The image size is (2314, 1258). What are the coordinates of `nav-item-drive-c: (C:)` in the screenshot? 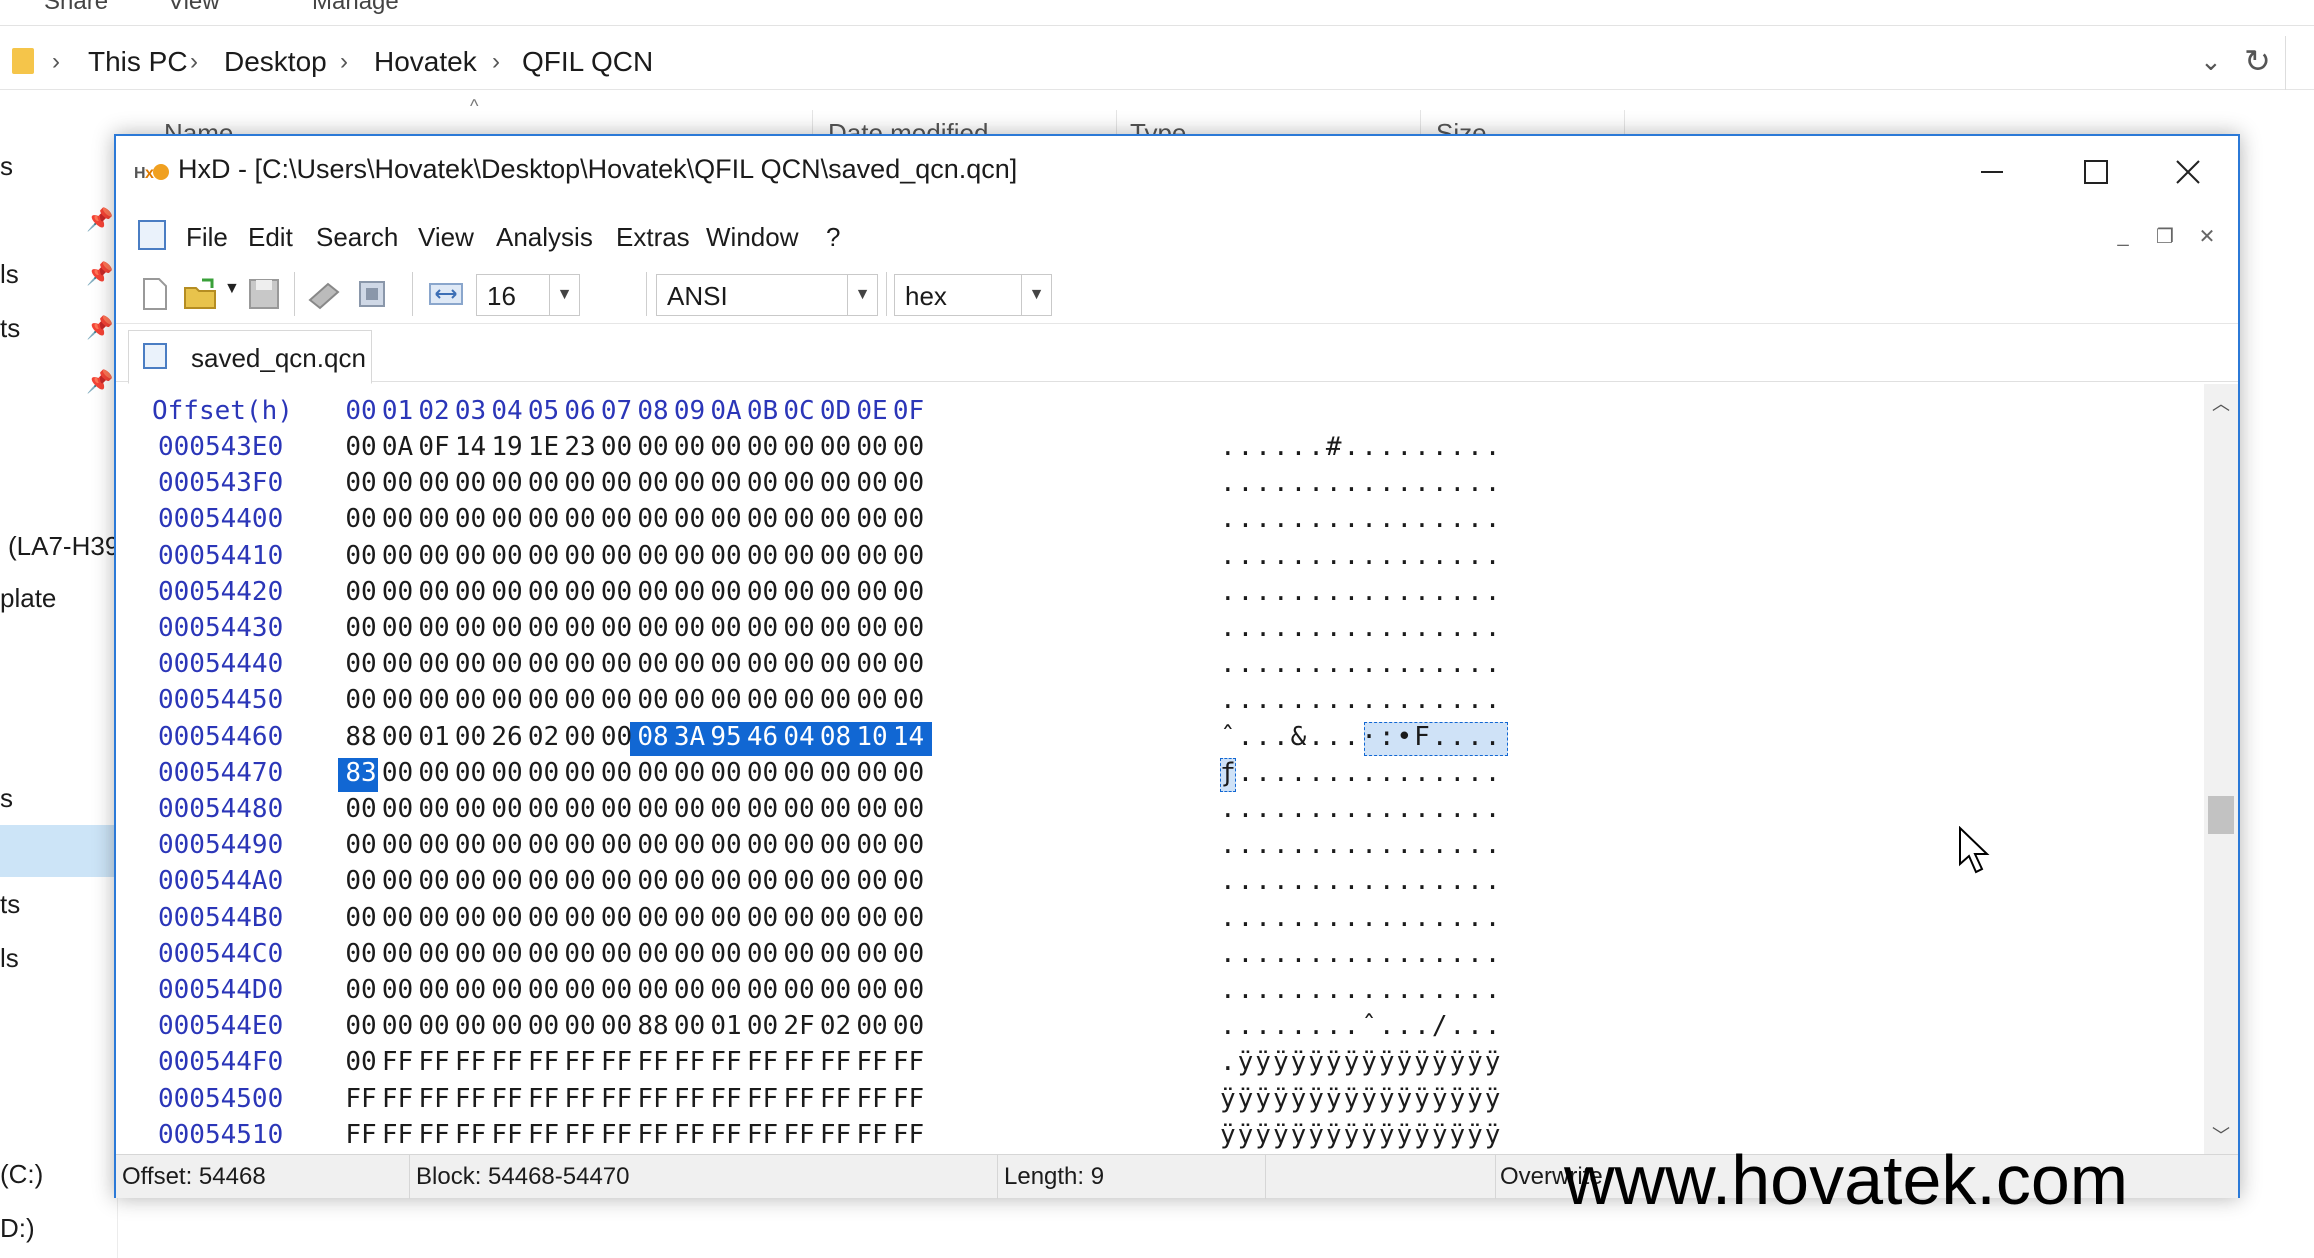 It's located at (21, 1174).